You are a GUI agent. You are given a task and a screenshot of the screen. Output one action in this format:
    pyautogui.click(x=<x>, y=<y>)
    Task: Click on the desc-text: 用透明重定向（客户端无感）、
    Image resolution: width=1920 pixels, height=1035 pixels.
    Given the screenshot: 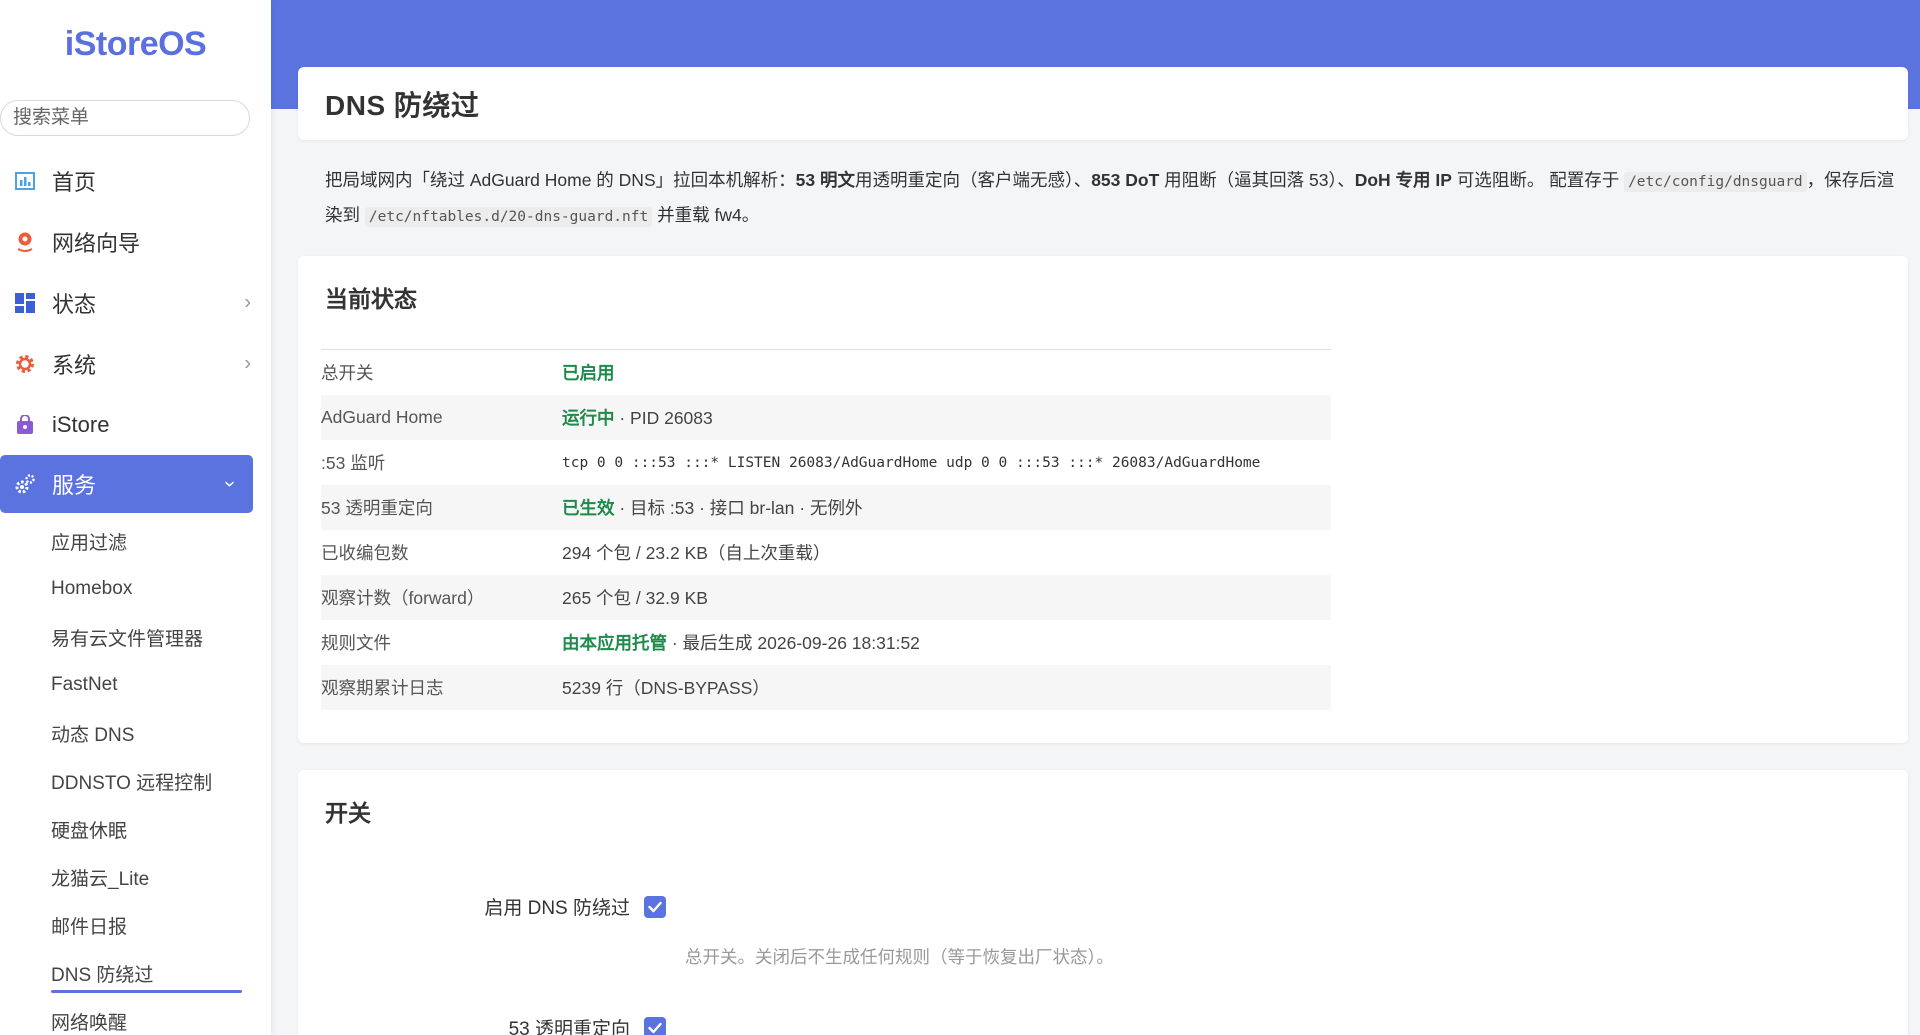 What is the action you would take?
    pyautogui.click(x=973, y=180)
    